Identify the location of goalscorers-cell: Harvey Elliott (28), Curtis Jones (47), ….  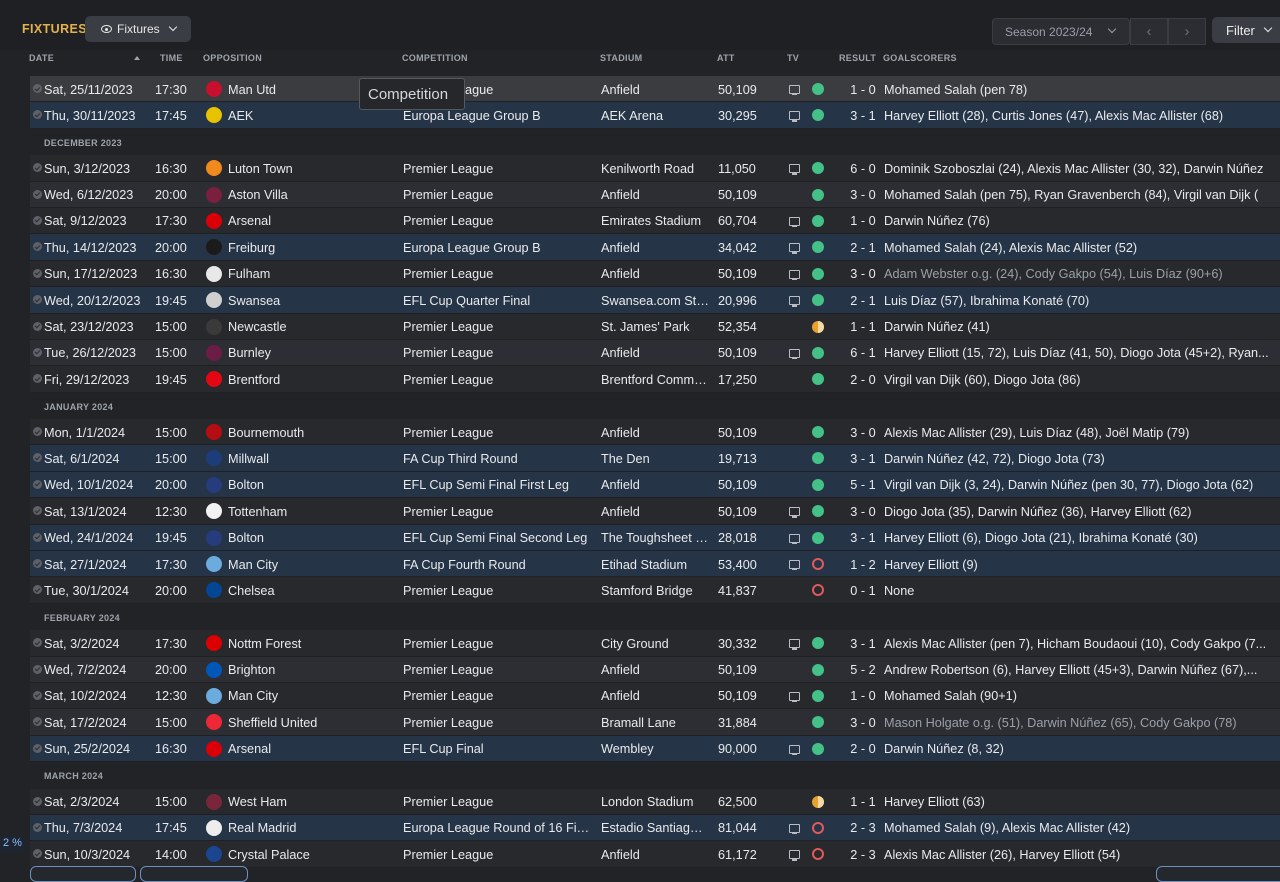
(1079, 116).